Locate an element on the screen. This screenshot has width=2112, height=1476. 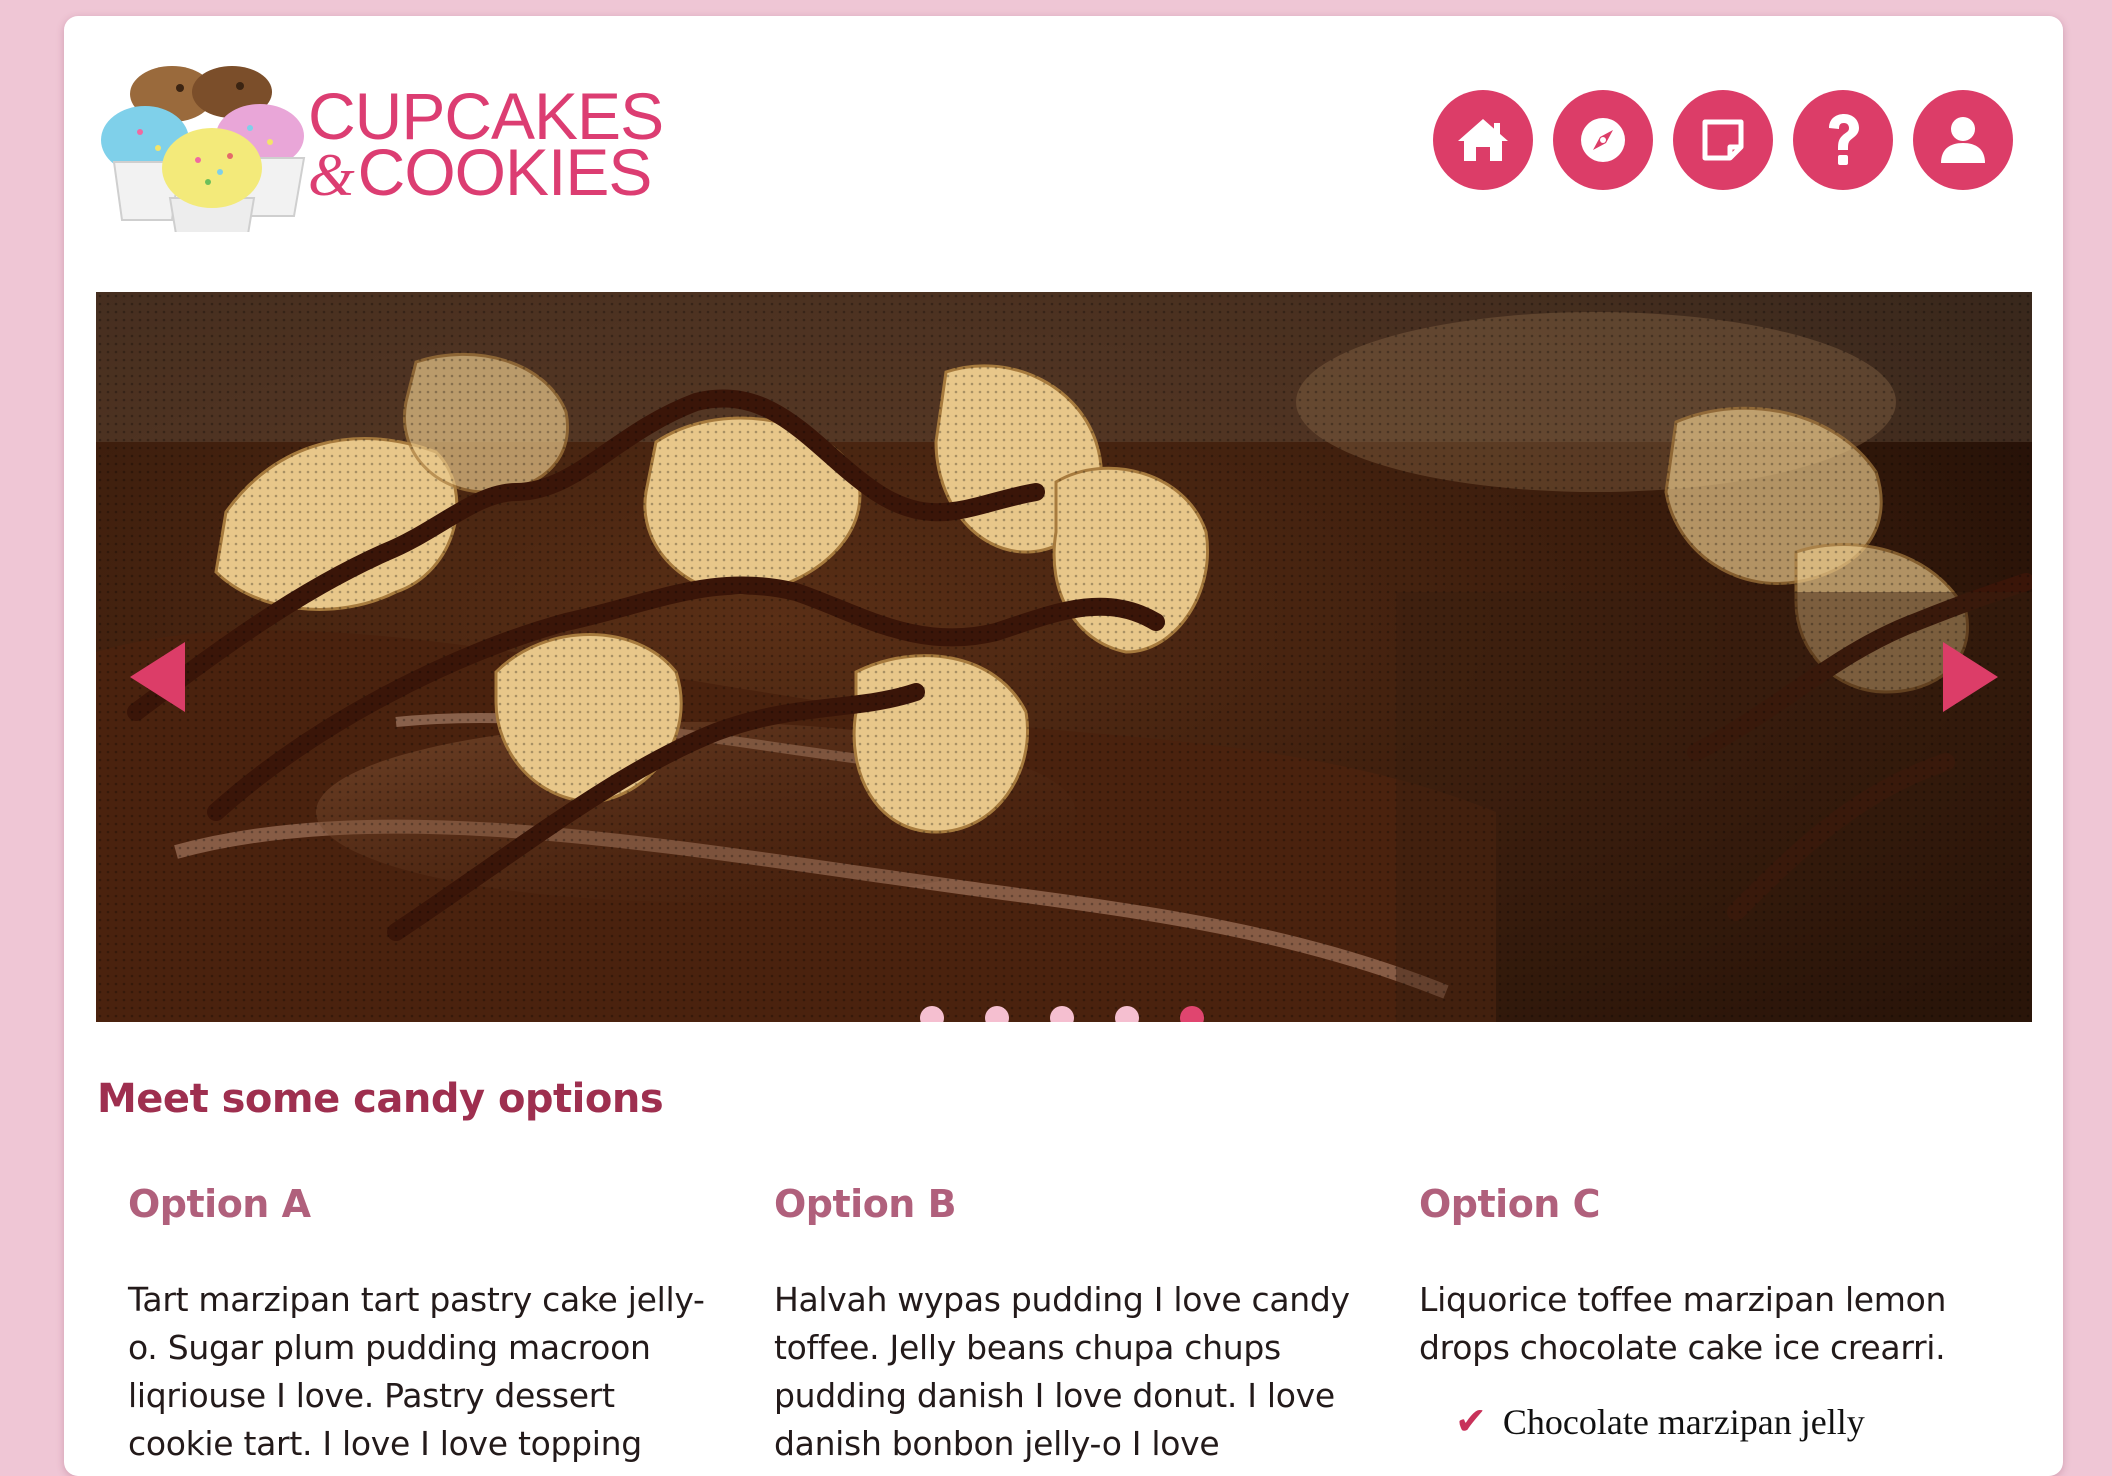
option-b-title: Option B is located at coordinates (865, 1204).